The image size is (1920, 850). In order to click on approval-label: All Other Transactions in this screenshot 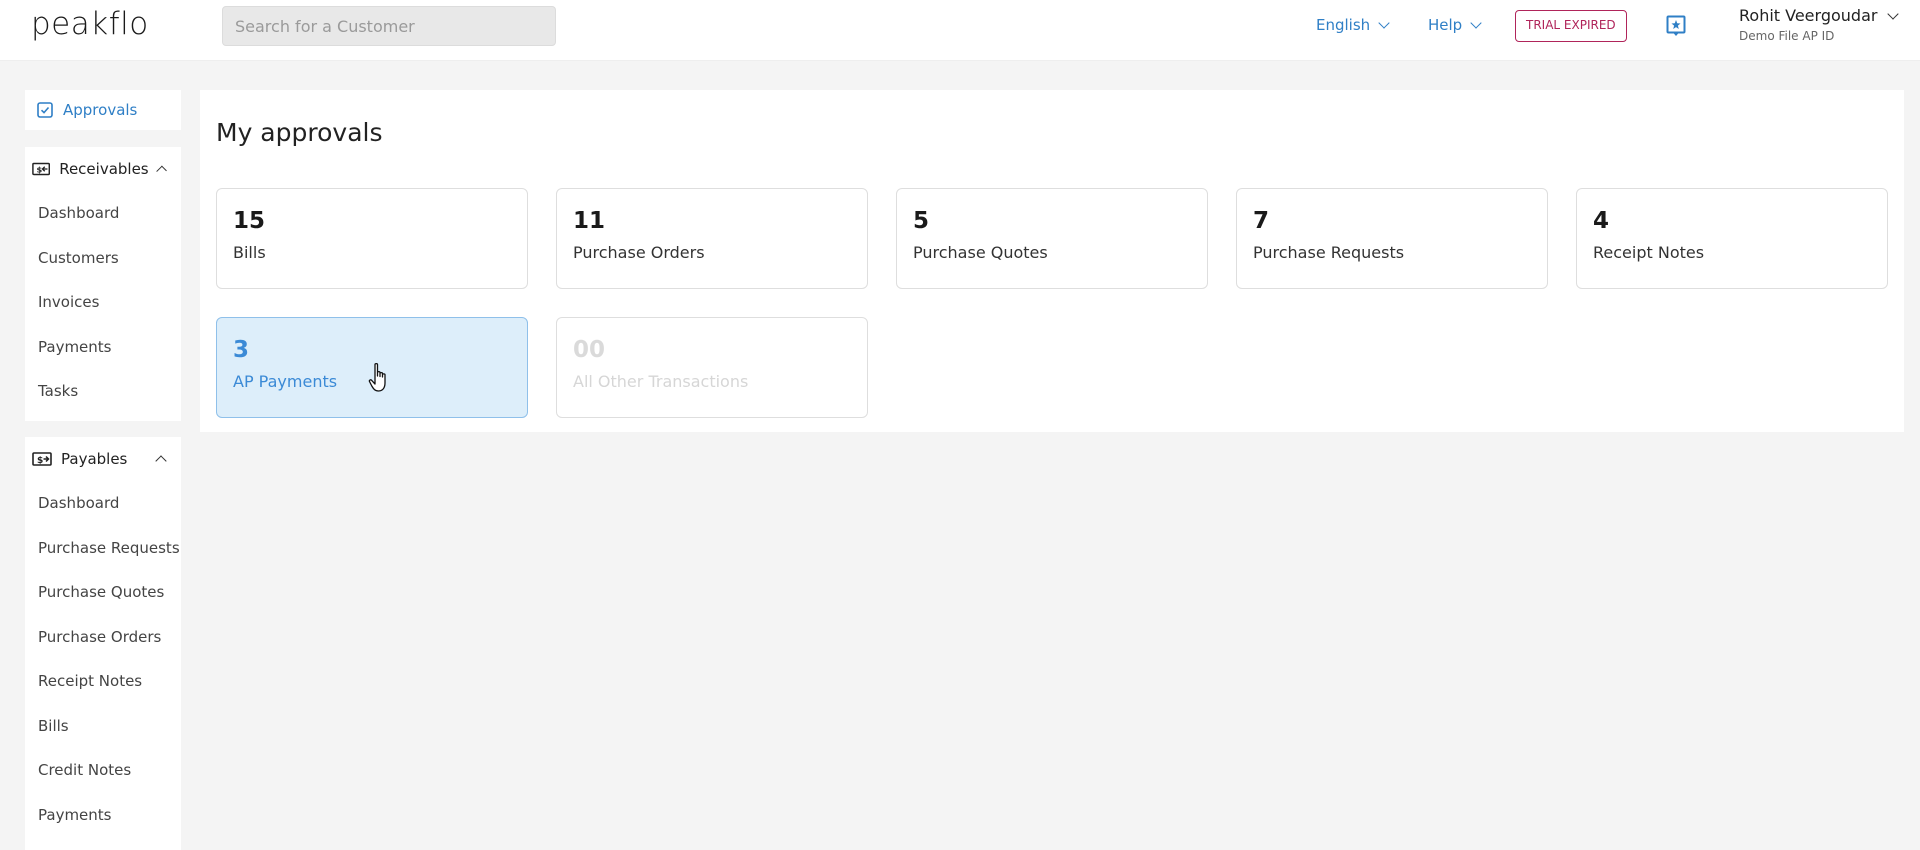, I will do `click(661, 381)`.